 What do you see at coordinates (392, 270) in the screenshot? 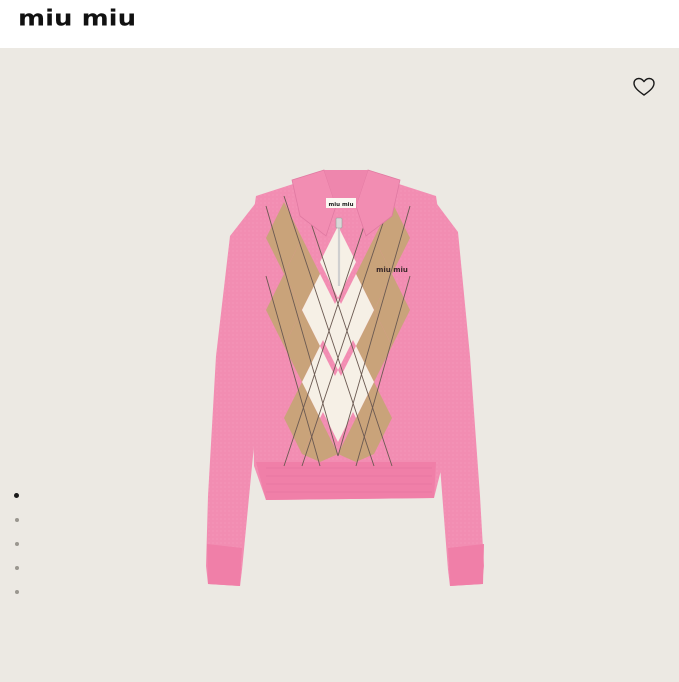
I see `chest-logo: miu miu` at bounding box center [392, 270].